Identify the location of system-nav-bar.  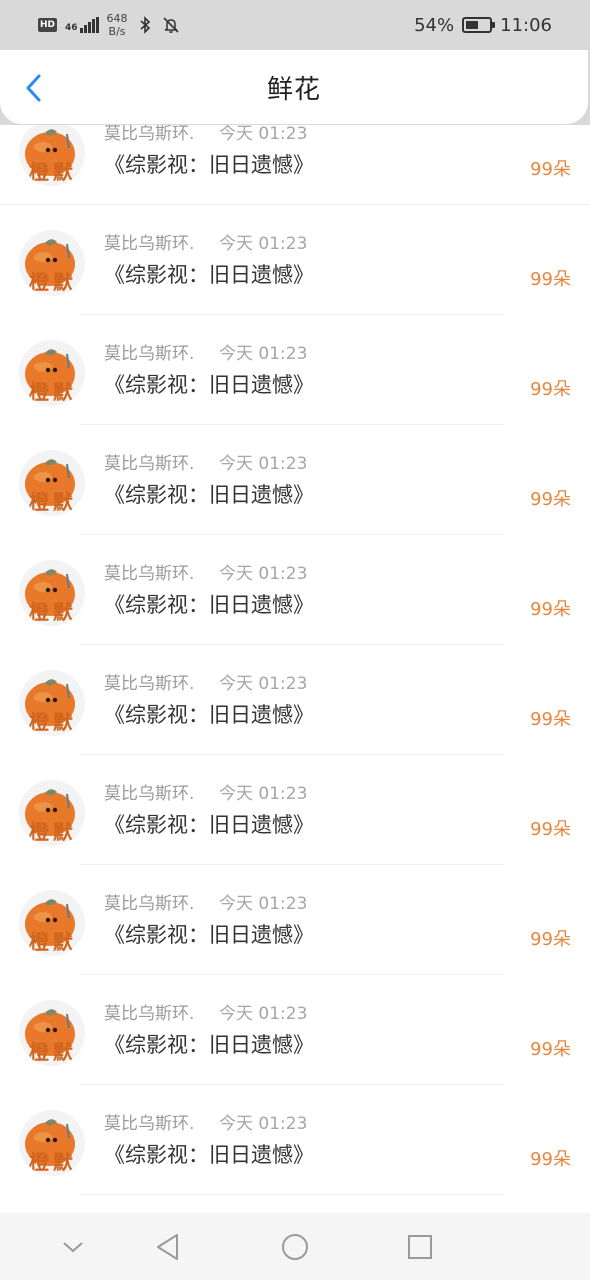
(295, 1246).